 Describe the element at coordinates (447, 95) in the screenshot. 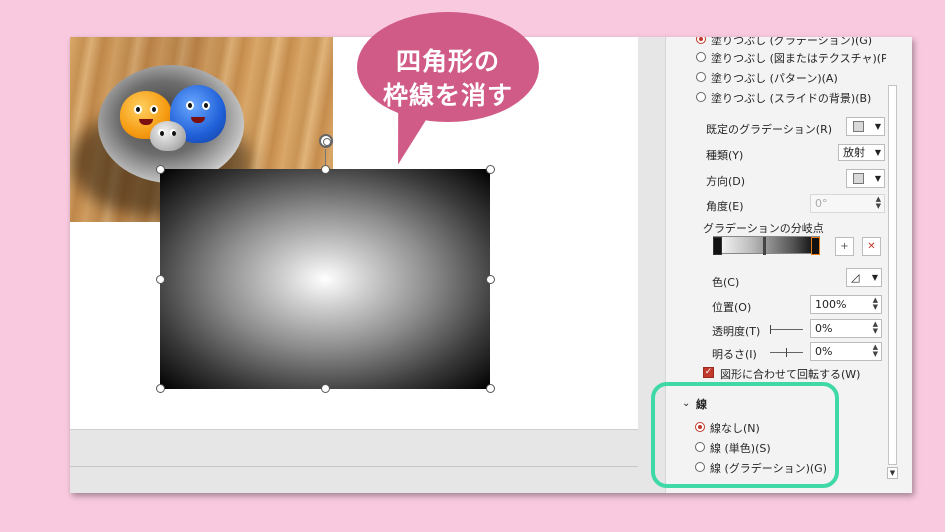

I see `callout-text-line-2: 枠線を消す` at that location.